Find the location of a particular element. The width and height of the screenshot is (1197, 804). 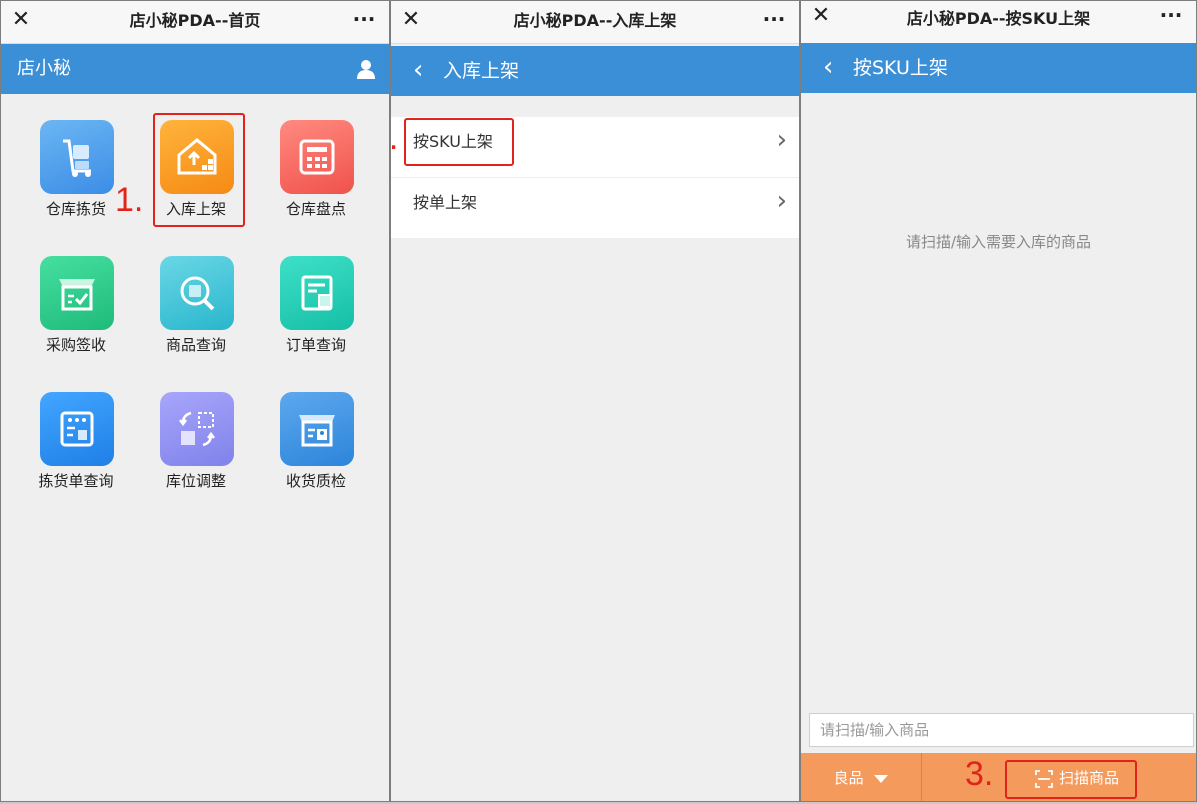

order-doc-icon is located at coordinates (317, 293).